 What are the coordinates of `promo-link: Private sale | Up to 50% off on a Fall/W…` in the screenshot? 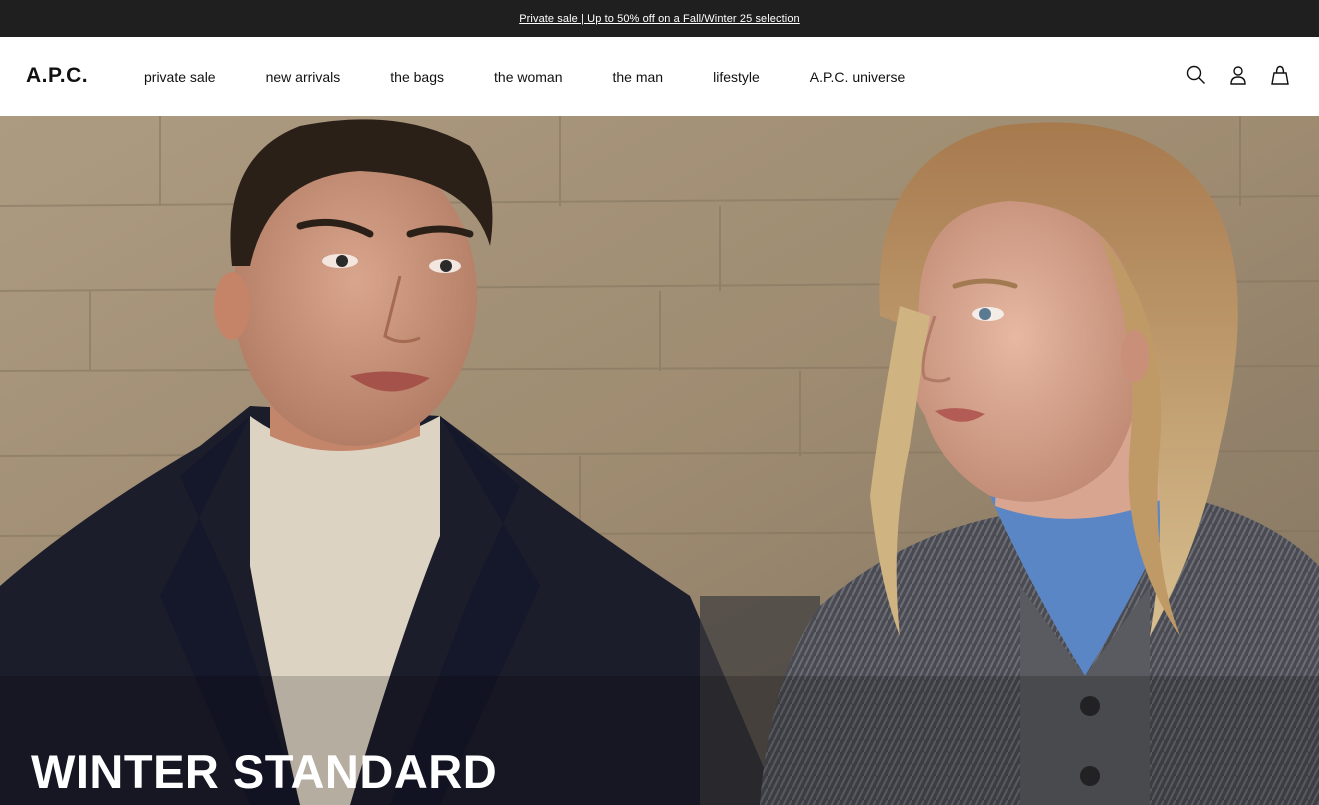 It's located at (659, 19).